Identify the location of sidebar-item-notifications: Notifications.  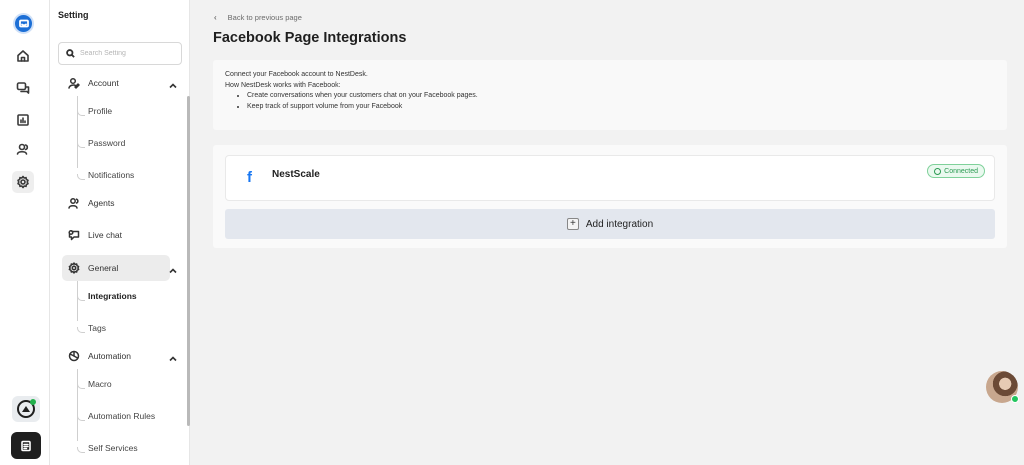
(111, 175).